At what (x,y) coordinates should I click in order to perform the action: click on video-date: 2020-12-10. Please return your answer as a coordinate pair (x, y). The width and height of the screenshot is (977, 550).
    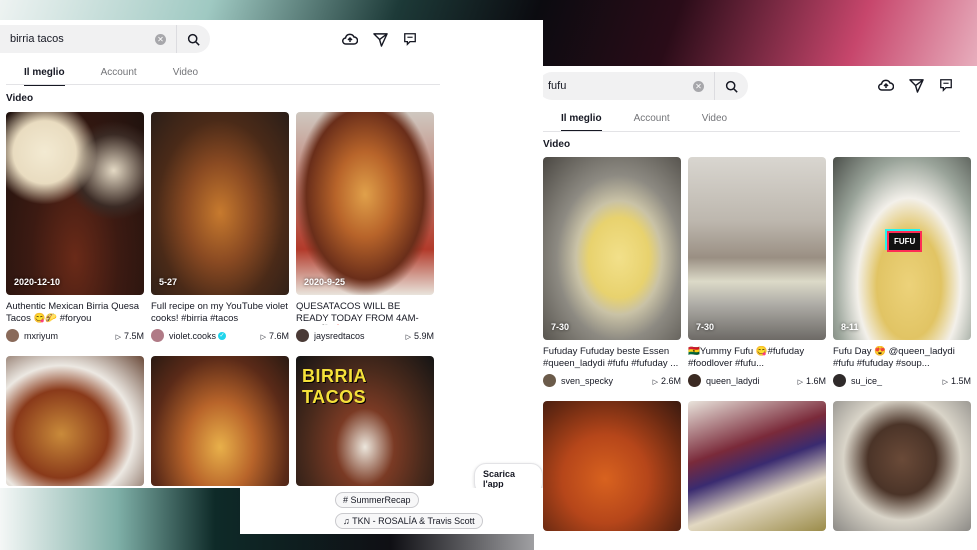
    Looking at the image, I should click on (37, 282).